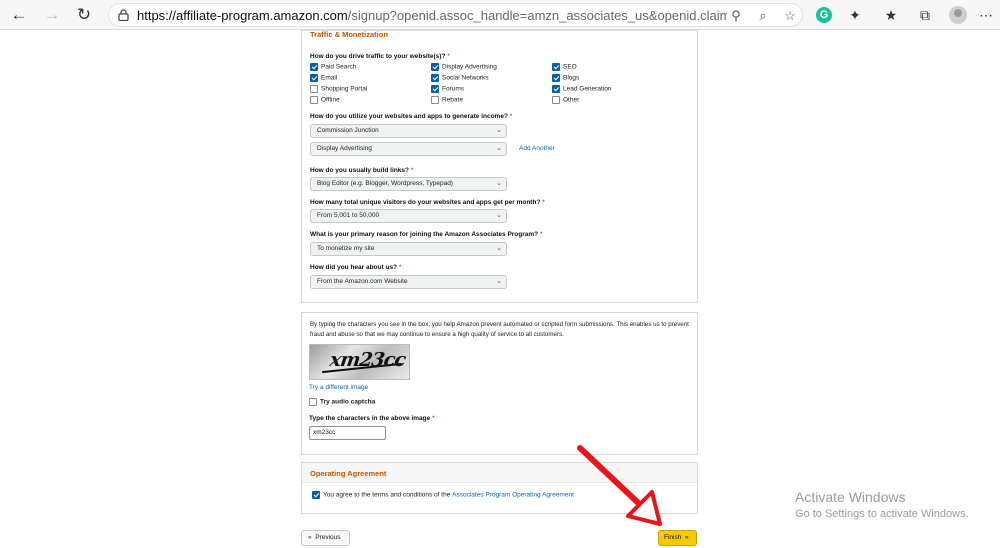 The width and height of the screenshot is (1000, 548). What do you see at coordinates (513, 495) in the screenshot?
I see `operating-agreement-link: Associates Program Operating Agreement` at bounding box center [513, 495].